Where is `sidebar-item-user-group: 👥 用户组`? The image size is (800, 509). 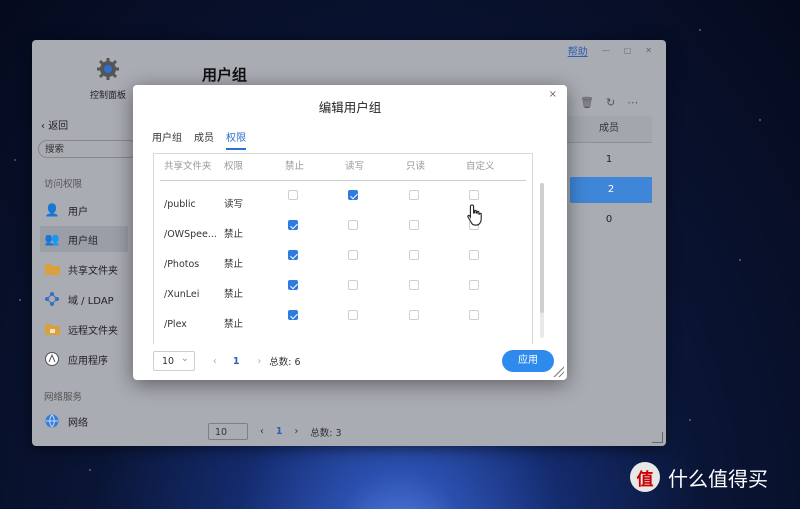 sidebar-item-user-group: 👥 用户组 is located at coordinates (84, 239).